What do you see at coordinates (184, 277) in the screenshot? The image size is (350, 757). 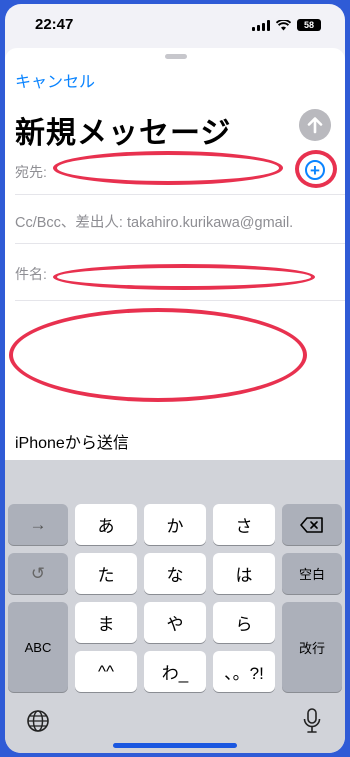 I see `annotation-oval-subject` at bounding box center [184, 277].